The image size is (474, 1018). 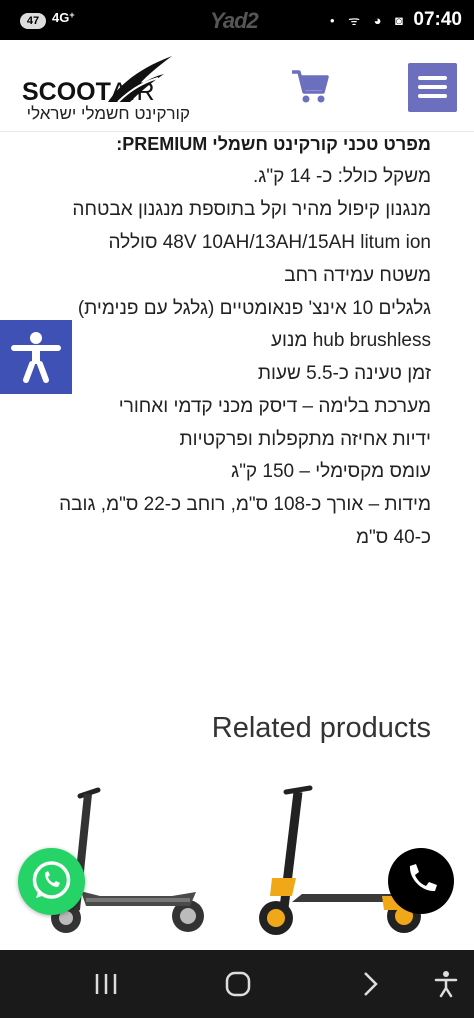 What do you see at coordinates (305, 439) in the screenshot?
I see `spec-line: ידיות אחיזה מתקפלות ופרקטיות` at bounding box center [305, 439].